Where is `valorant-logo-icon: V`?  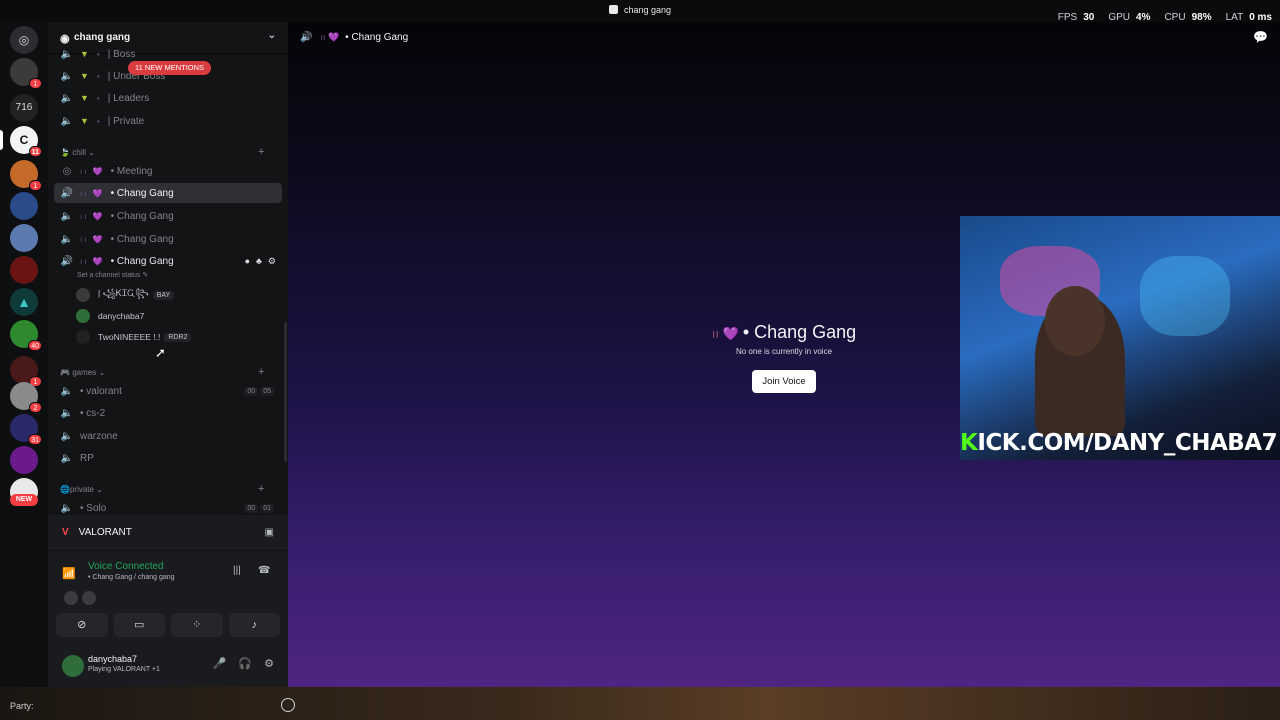
valorant-logo-icon: V is located at coordinates (65, 532).